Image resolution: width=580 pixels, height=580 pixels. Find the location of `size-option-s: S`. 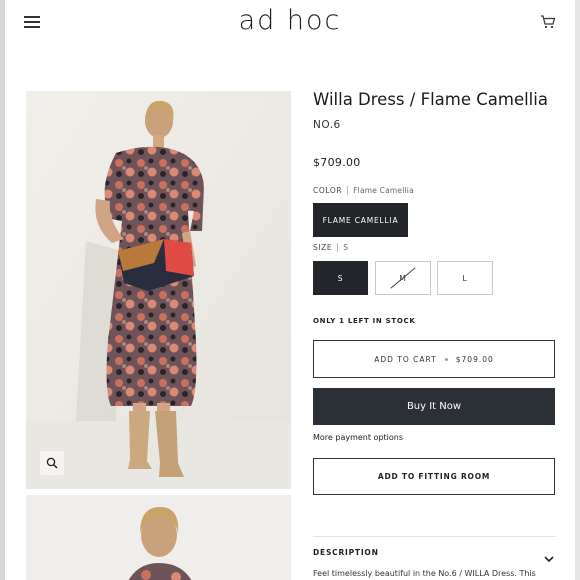

size-option-s: S is located at coordinates (340, 278).